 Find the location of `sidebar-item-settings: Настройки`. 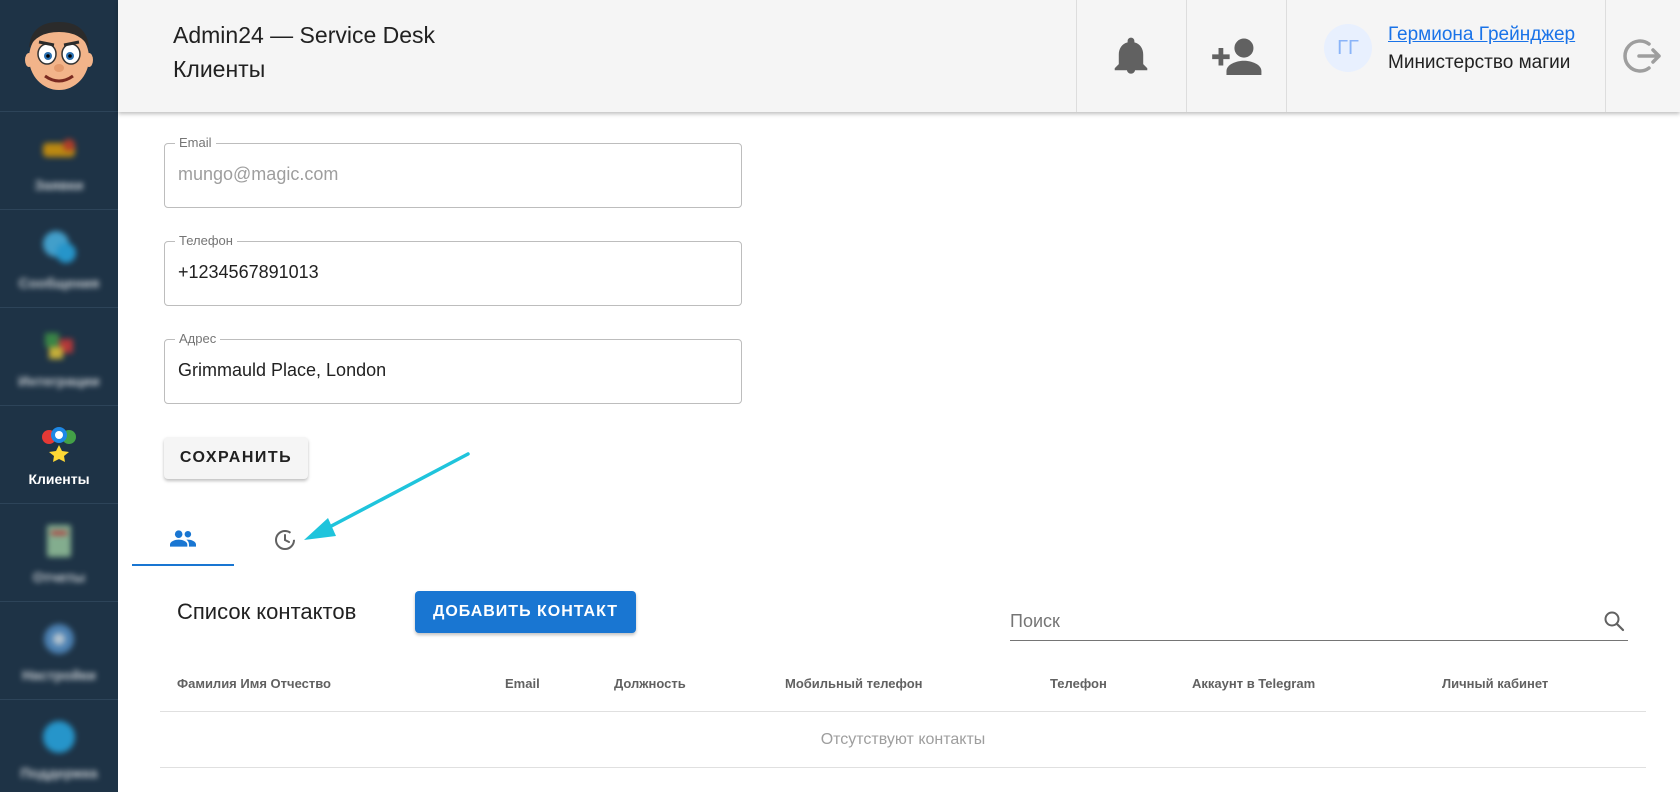

sidebar-item-settings: Настройки is located at coordinates (59, 651).